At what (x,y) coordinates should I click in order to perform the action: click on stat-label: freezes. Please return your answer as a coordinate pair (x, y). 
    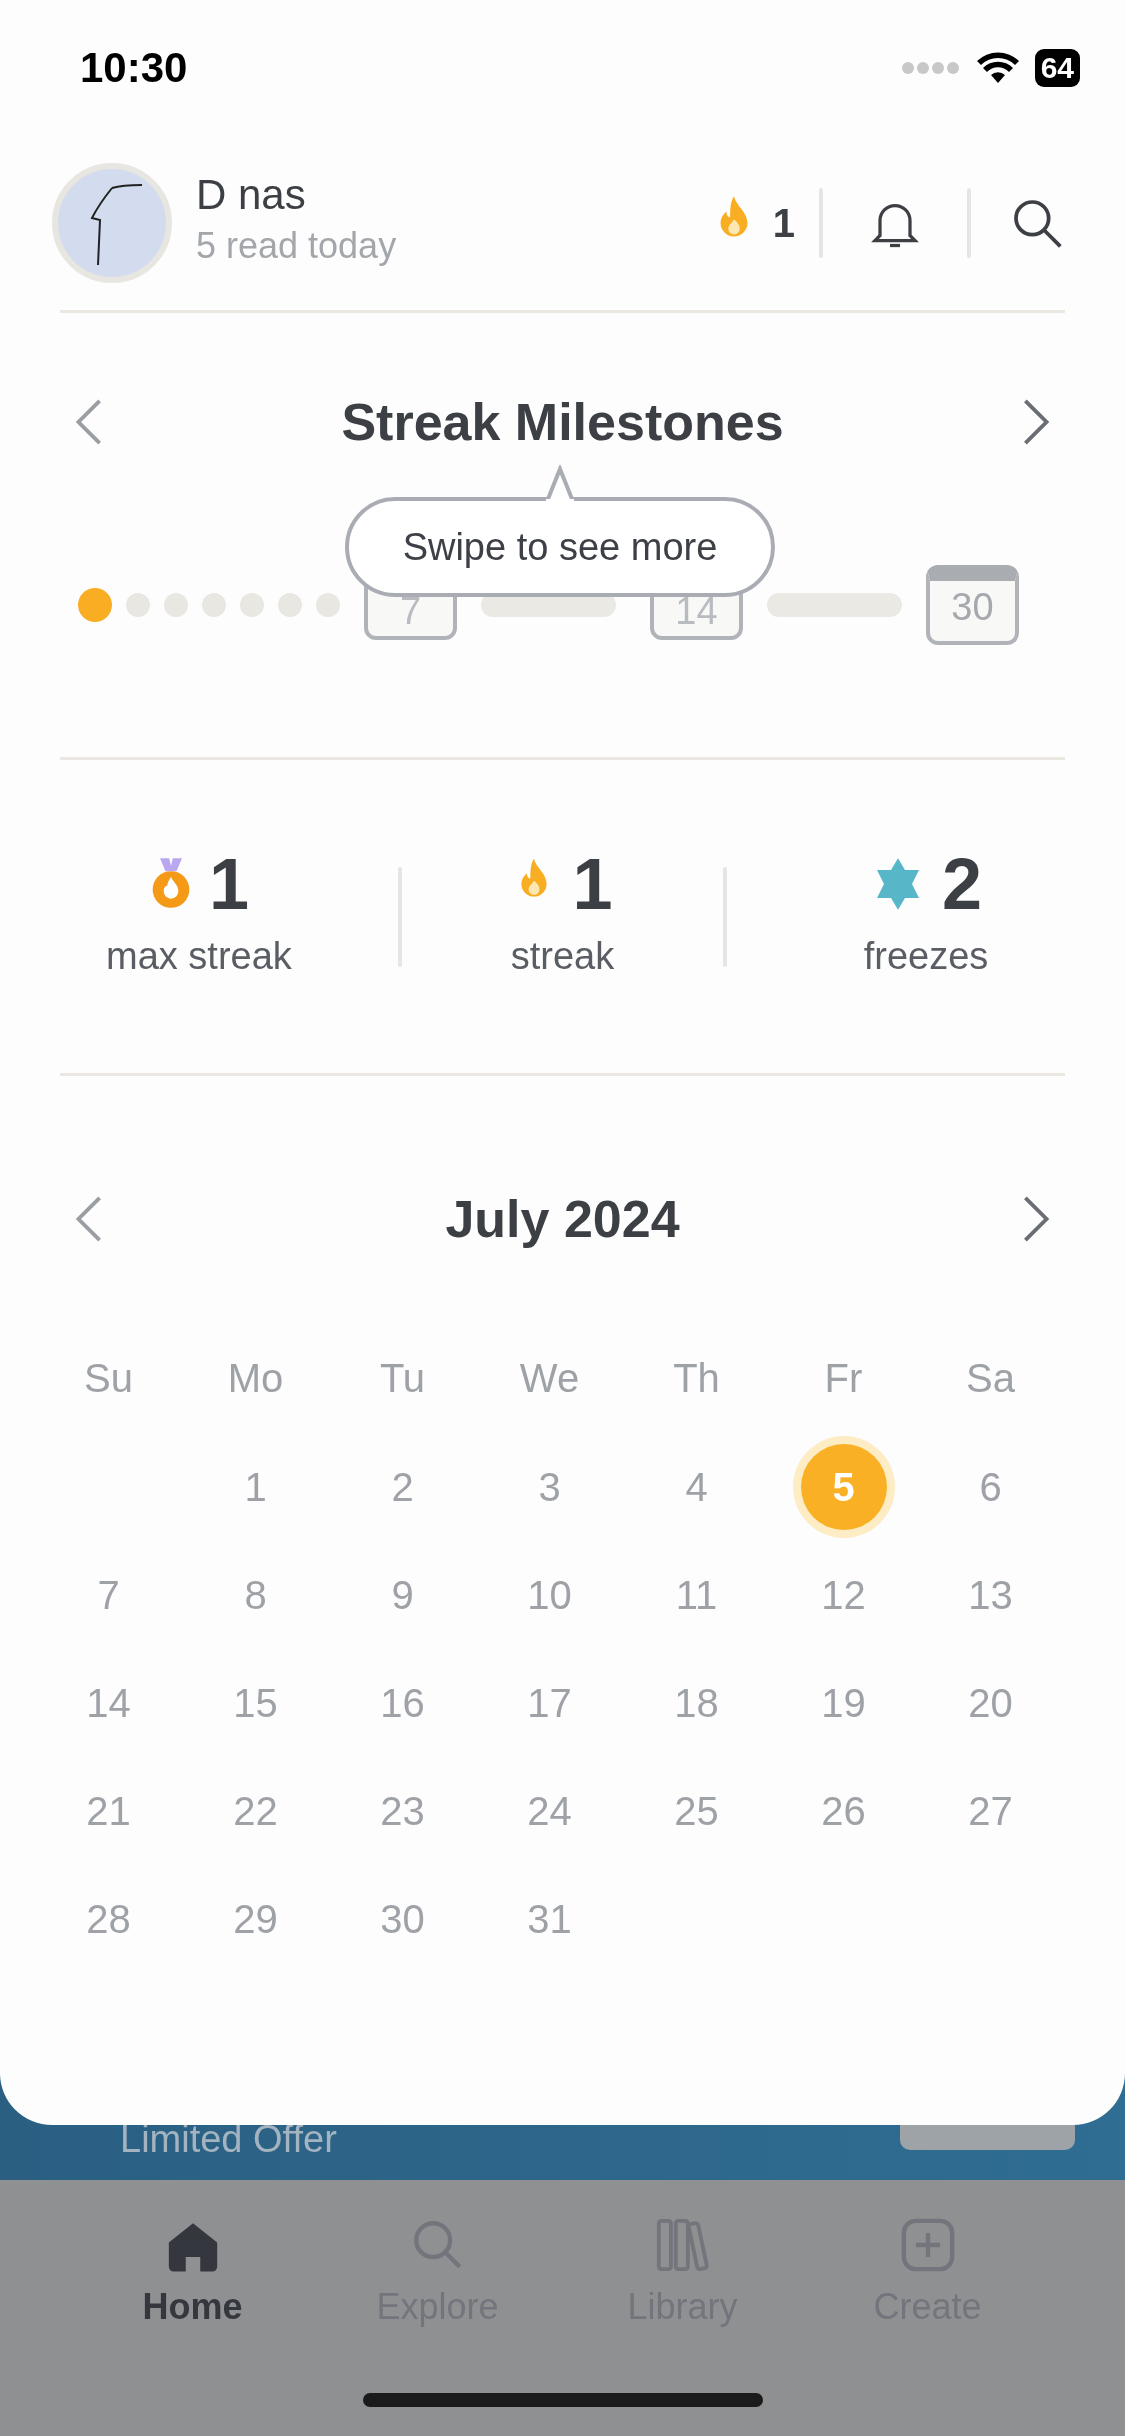
    Looking at the image, I should click on (926, 956).